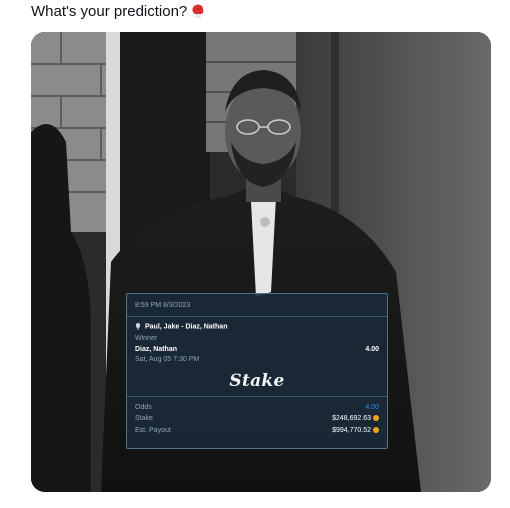 The image size is (510, 508). Describe the element at coordinates (167, 359) in the screenshot. I see `slip-event-date: Sat, Aug 05 7:30 PM` at that location.